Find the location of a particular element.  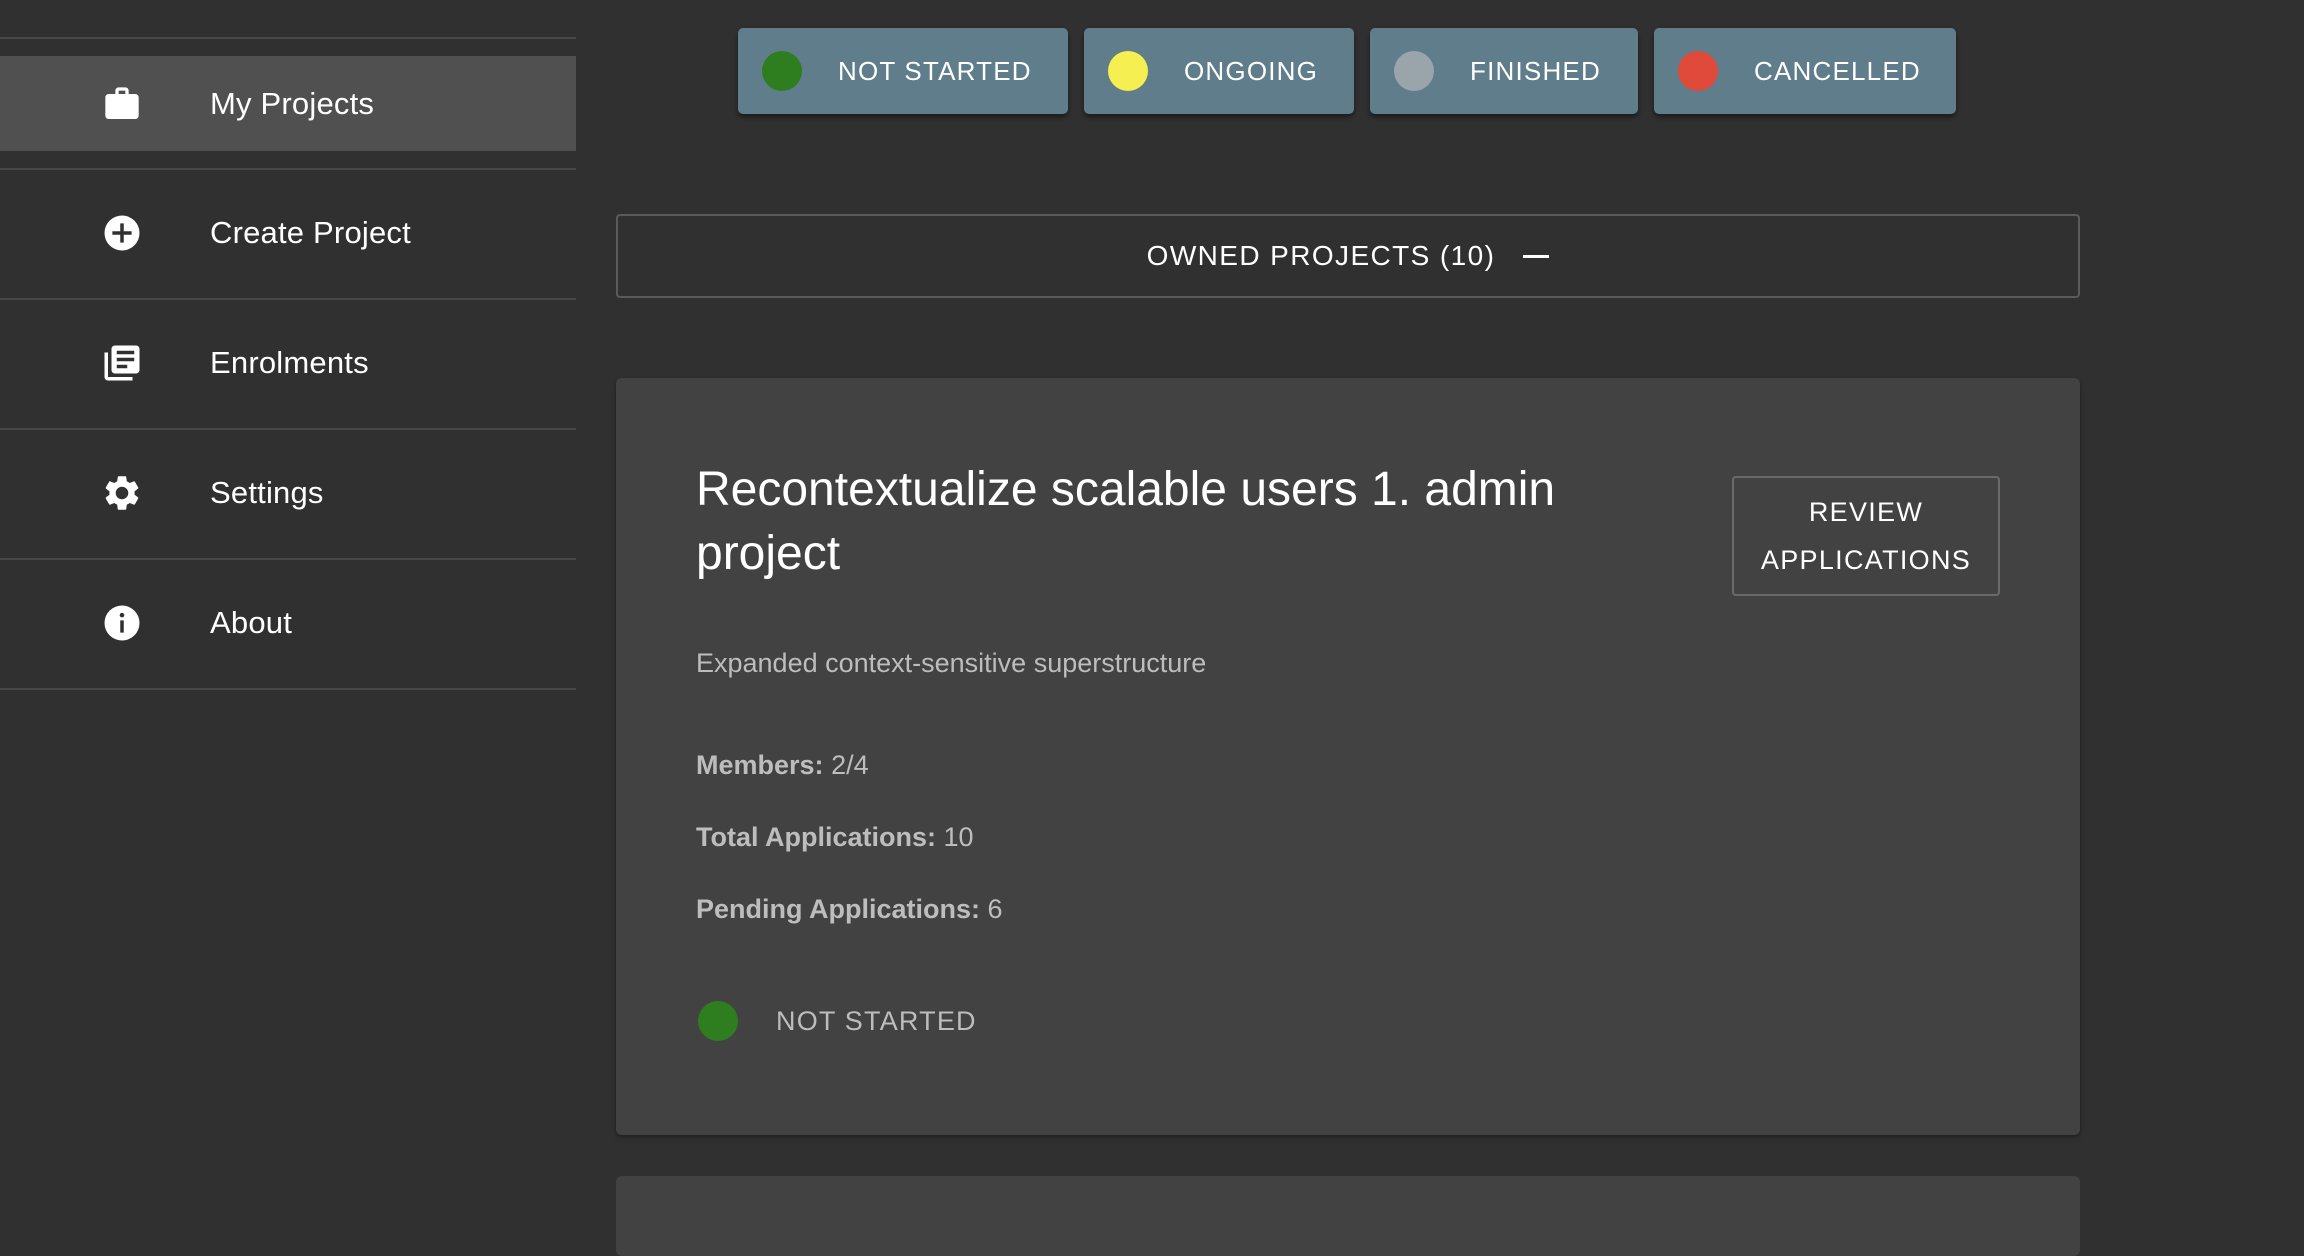

sidebar-item-label: Settings is located at coordinates (267, 492).